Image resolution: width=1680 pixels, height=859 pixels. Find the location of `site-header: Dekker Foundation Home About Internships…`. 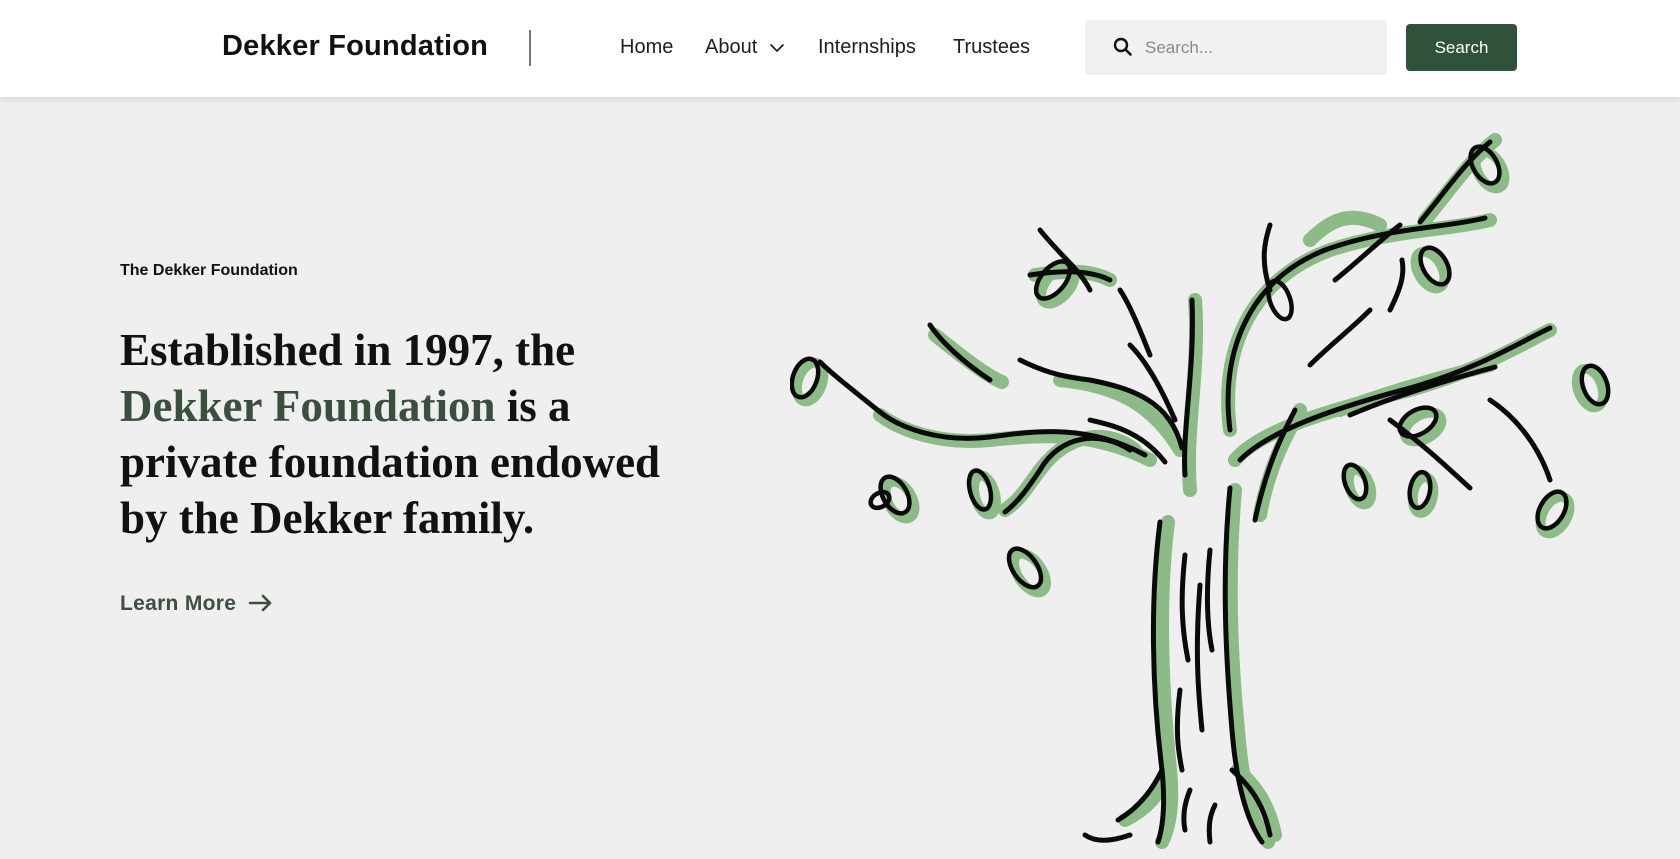

site-header: Dekker Foundation Home About Internships… is located at coordinates (840, 48).